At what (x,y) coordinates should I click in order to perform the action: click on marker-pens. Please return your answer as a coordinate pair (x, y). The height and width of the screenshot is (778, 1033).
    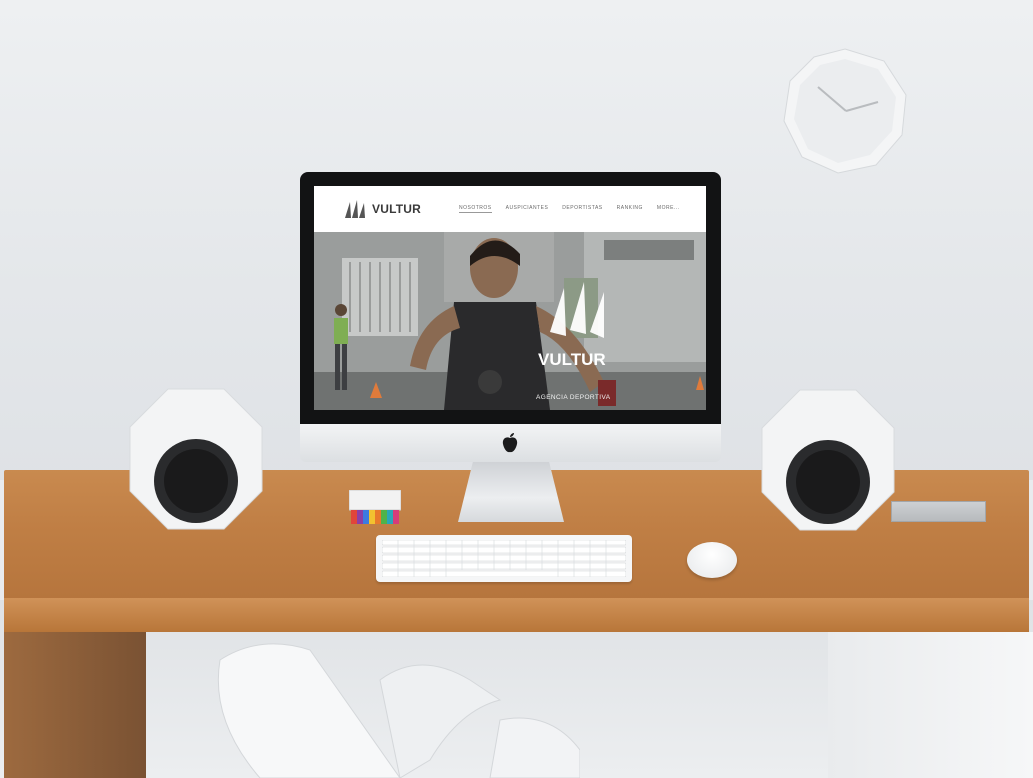
    Looking at the image, I should click on (375, 507).